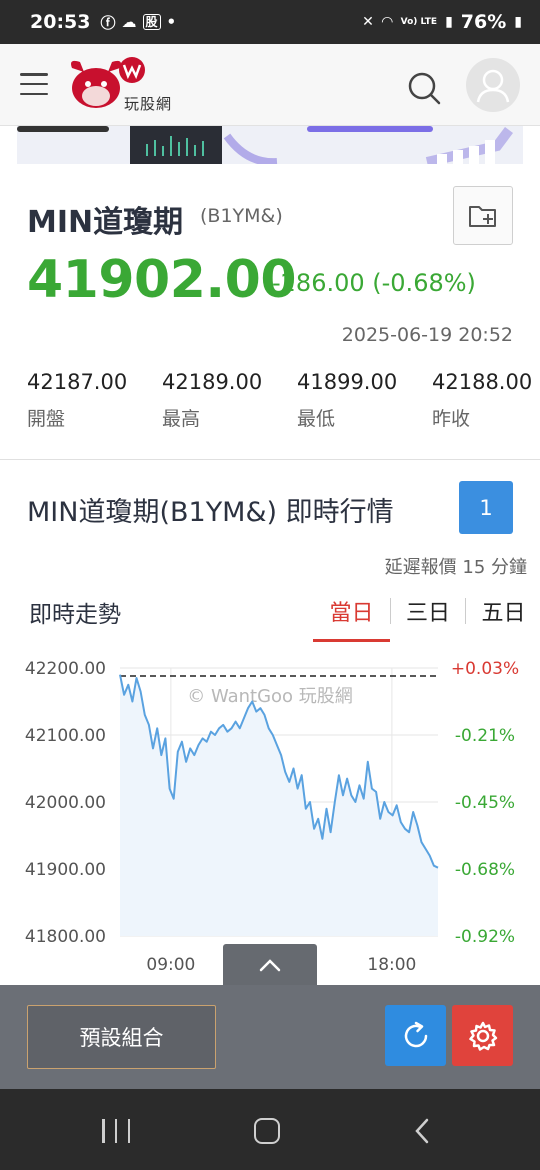 This screenshot has width=540, height=1170. I want to click on period-tabs: 當日 三日 五日, so click(426, 616).